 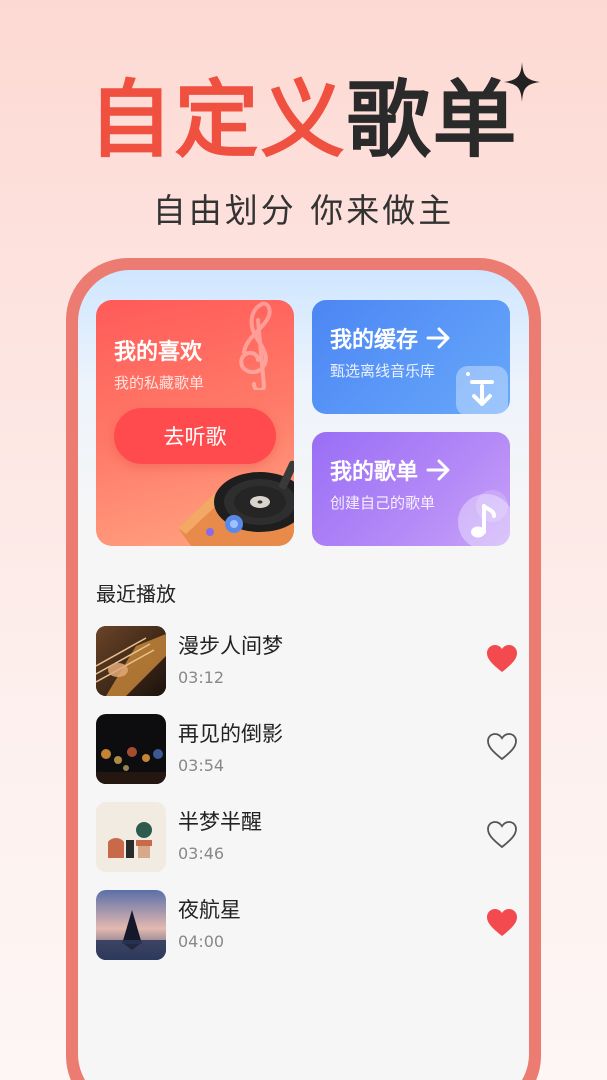 I want to click on song-title: 漫步人间梦, so click(x=230, y=646).